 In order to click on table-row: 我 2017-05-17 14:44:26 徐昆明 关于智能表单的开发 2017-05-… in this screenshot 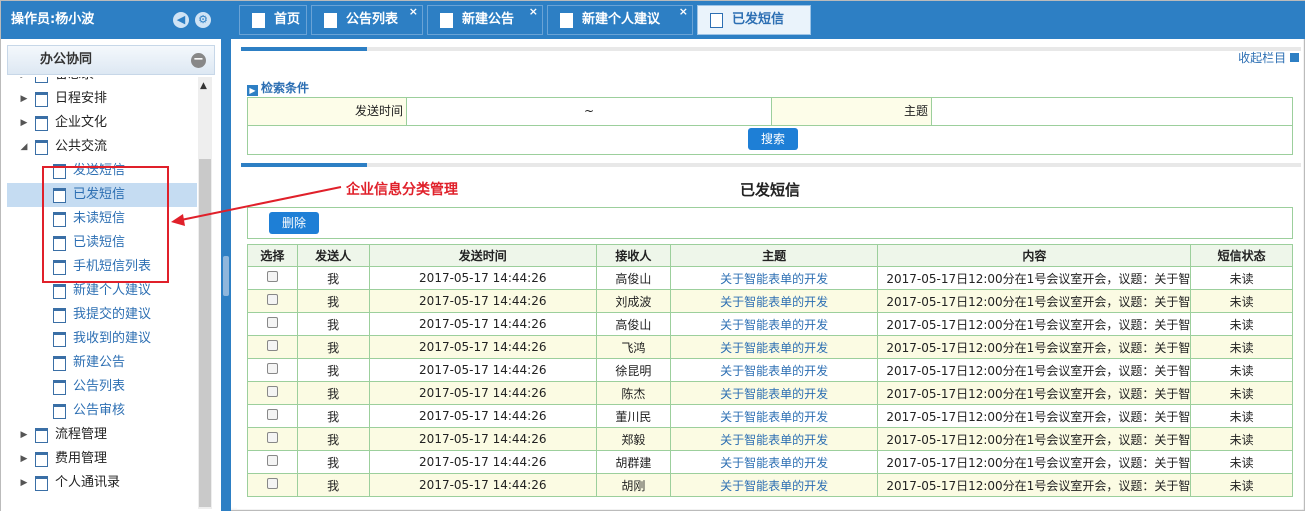, I will do `click(770, 370)`.